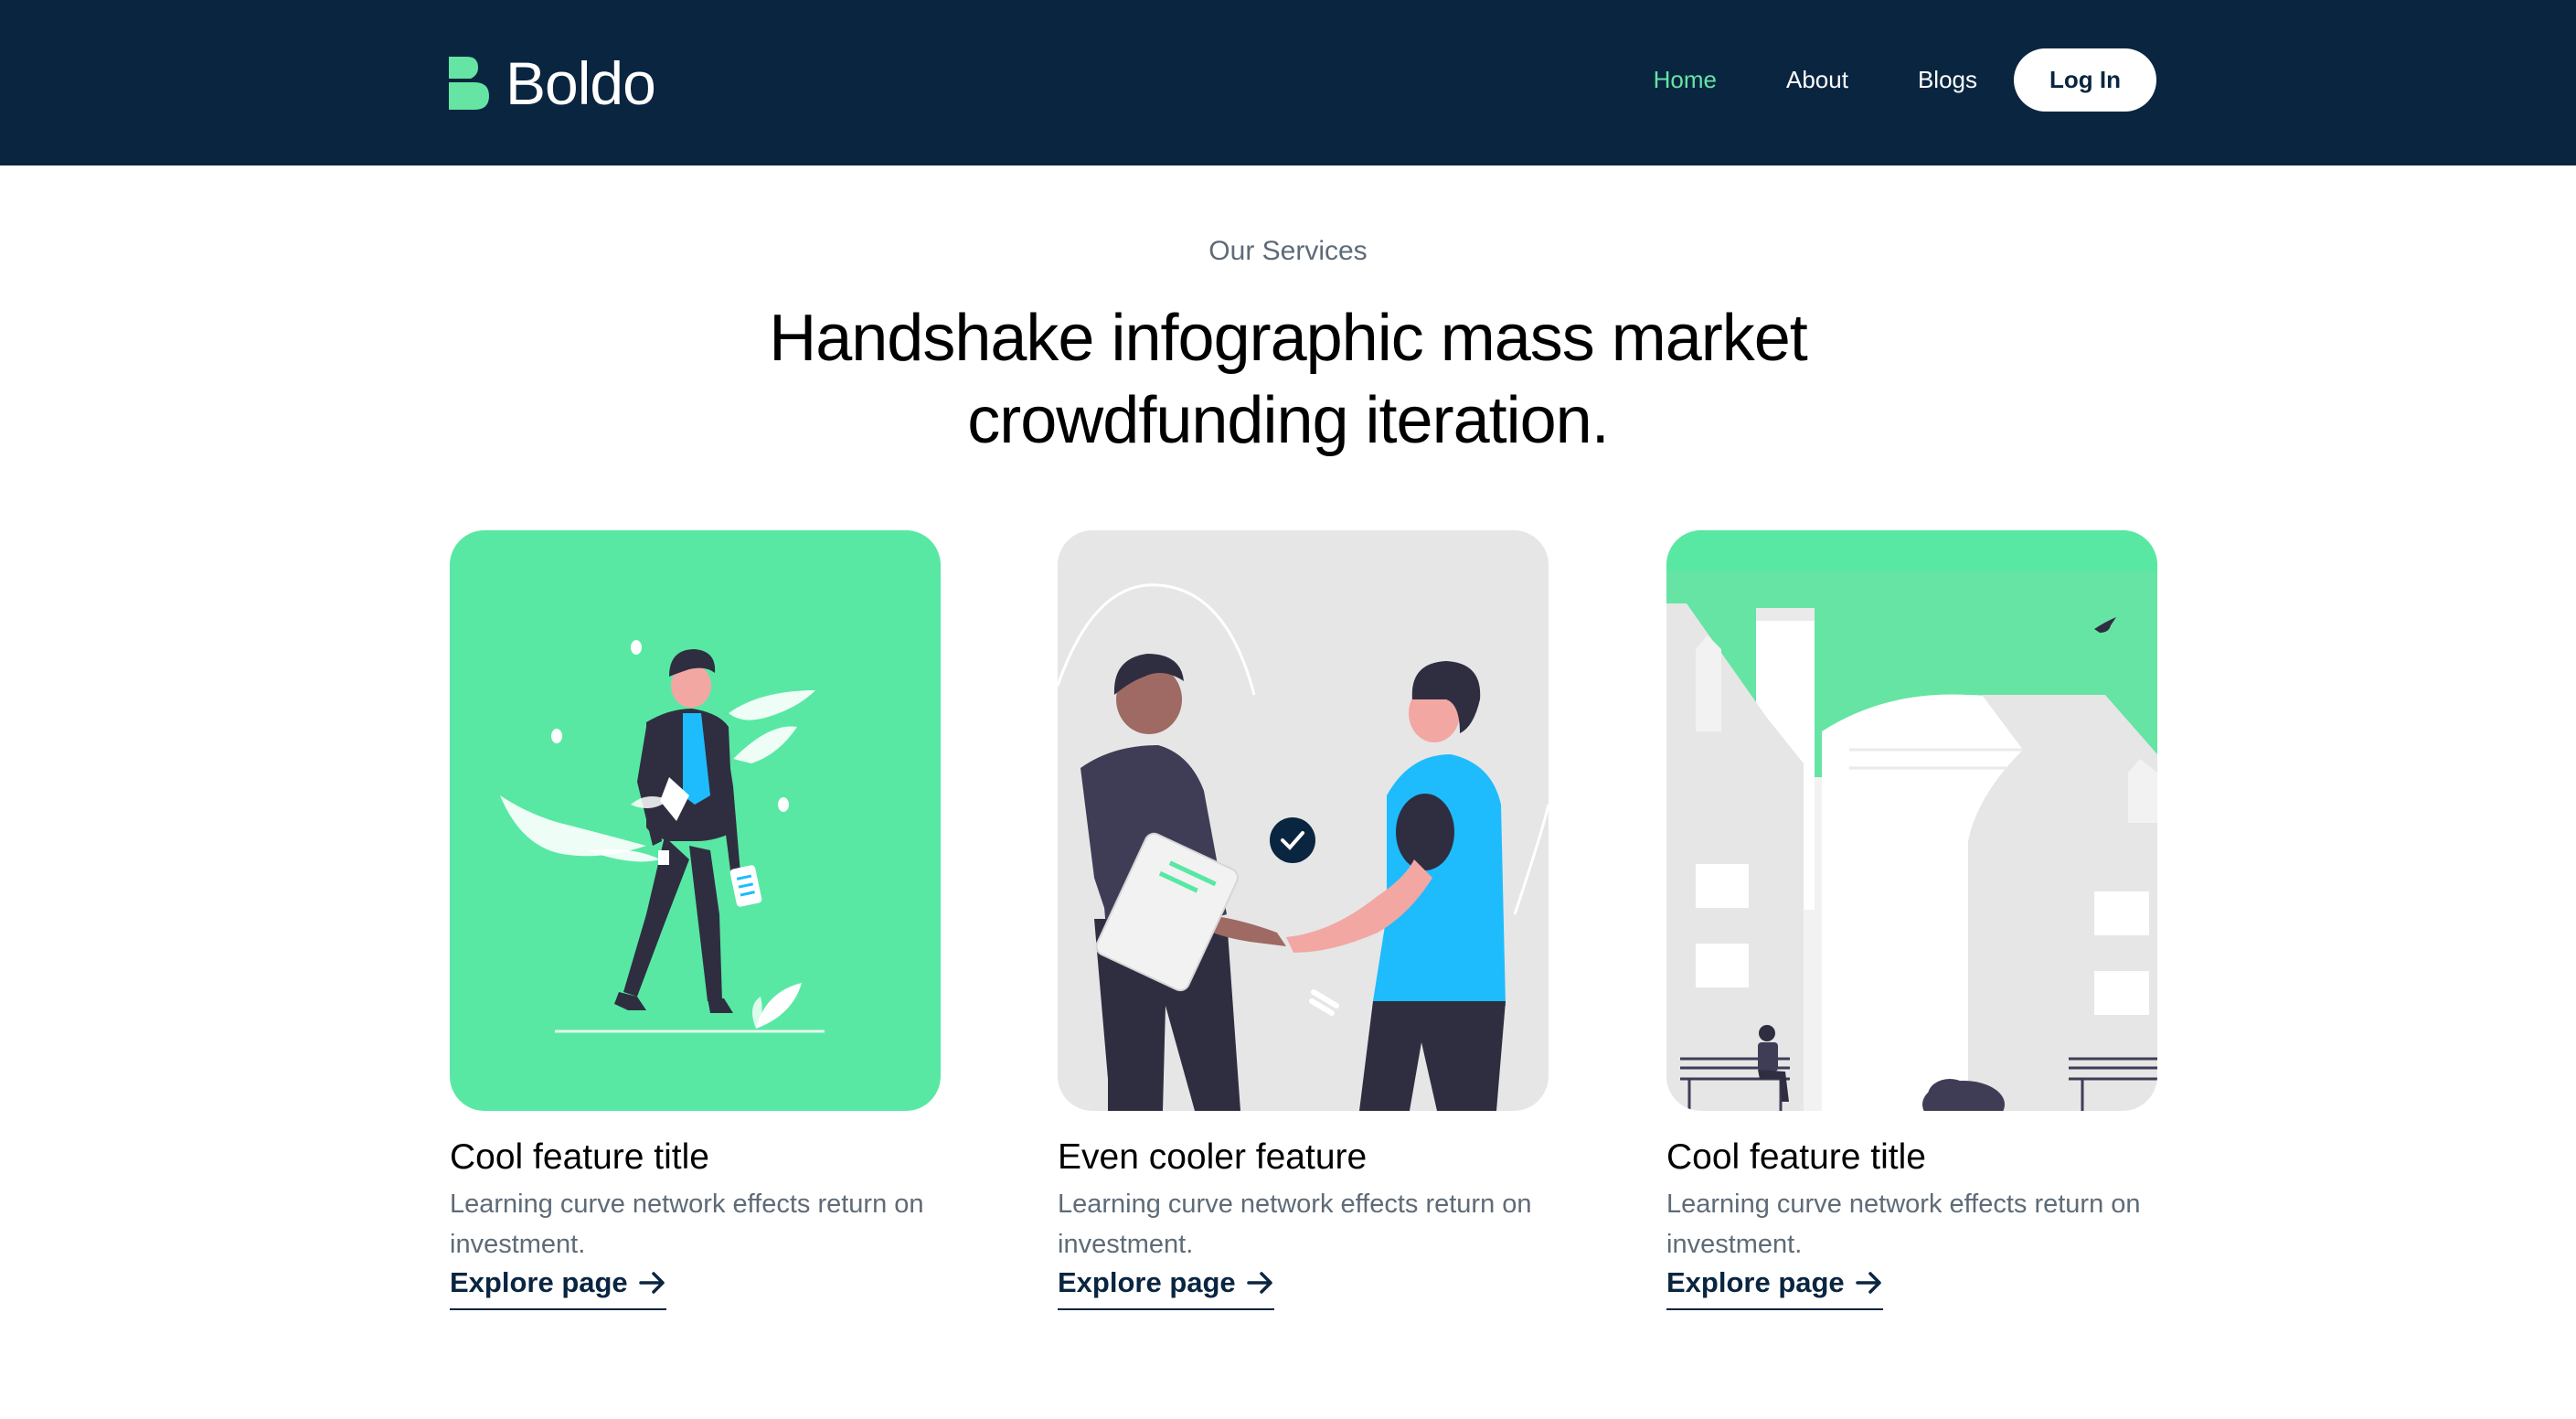  I want to click on login-button: Log In, so click(2085, 80).